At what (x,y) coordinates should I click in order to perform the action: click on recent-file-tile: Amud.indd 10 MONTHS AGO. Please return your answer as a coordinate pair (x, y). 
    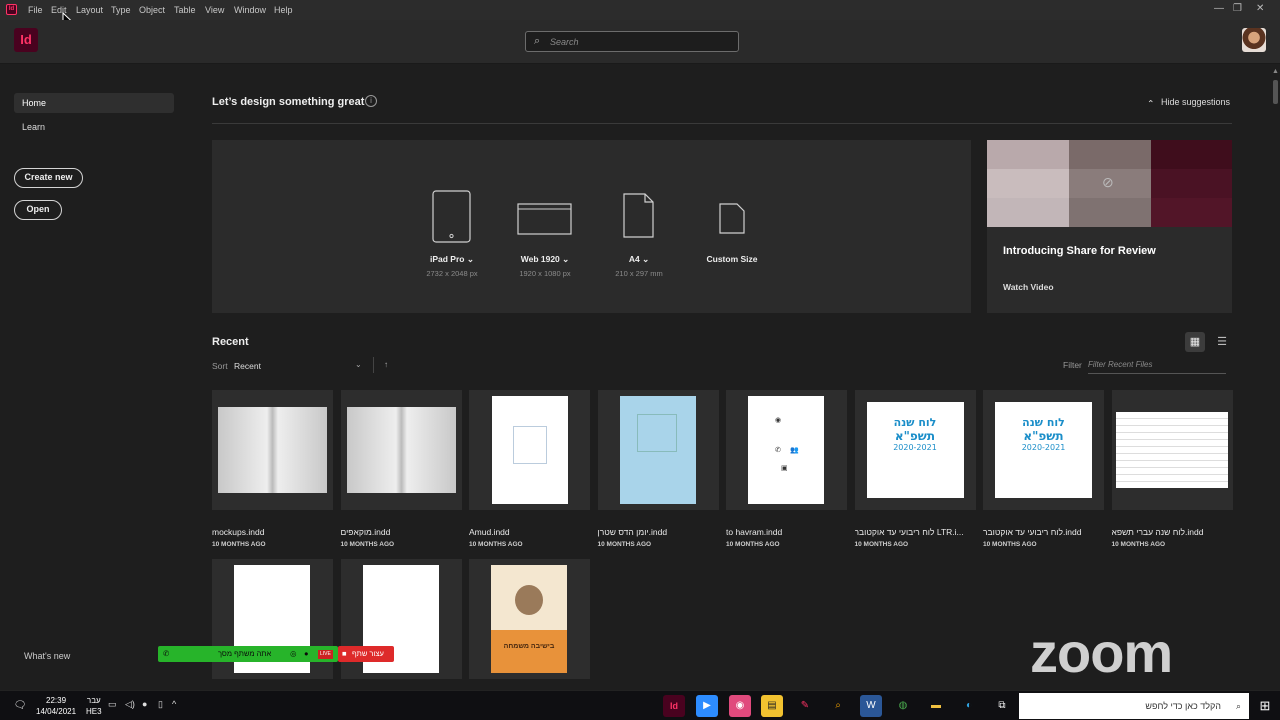
    Looking at the image, I should click on (529, 469).